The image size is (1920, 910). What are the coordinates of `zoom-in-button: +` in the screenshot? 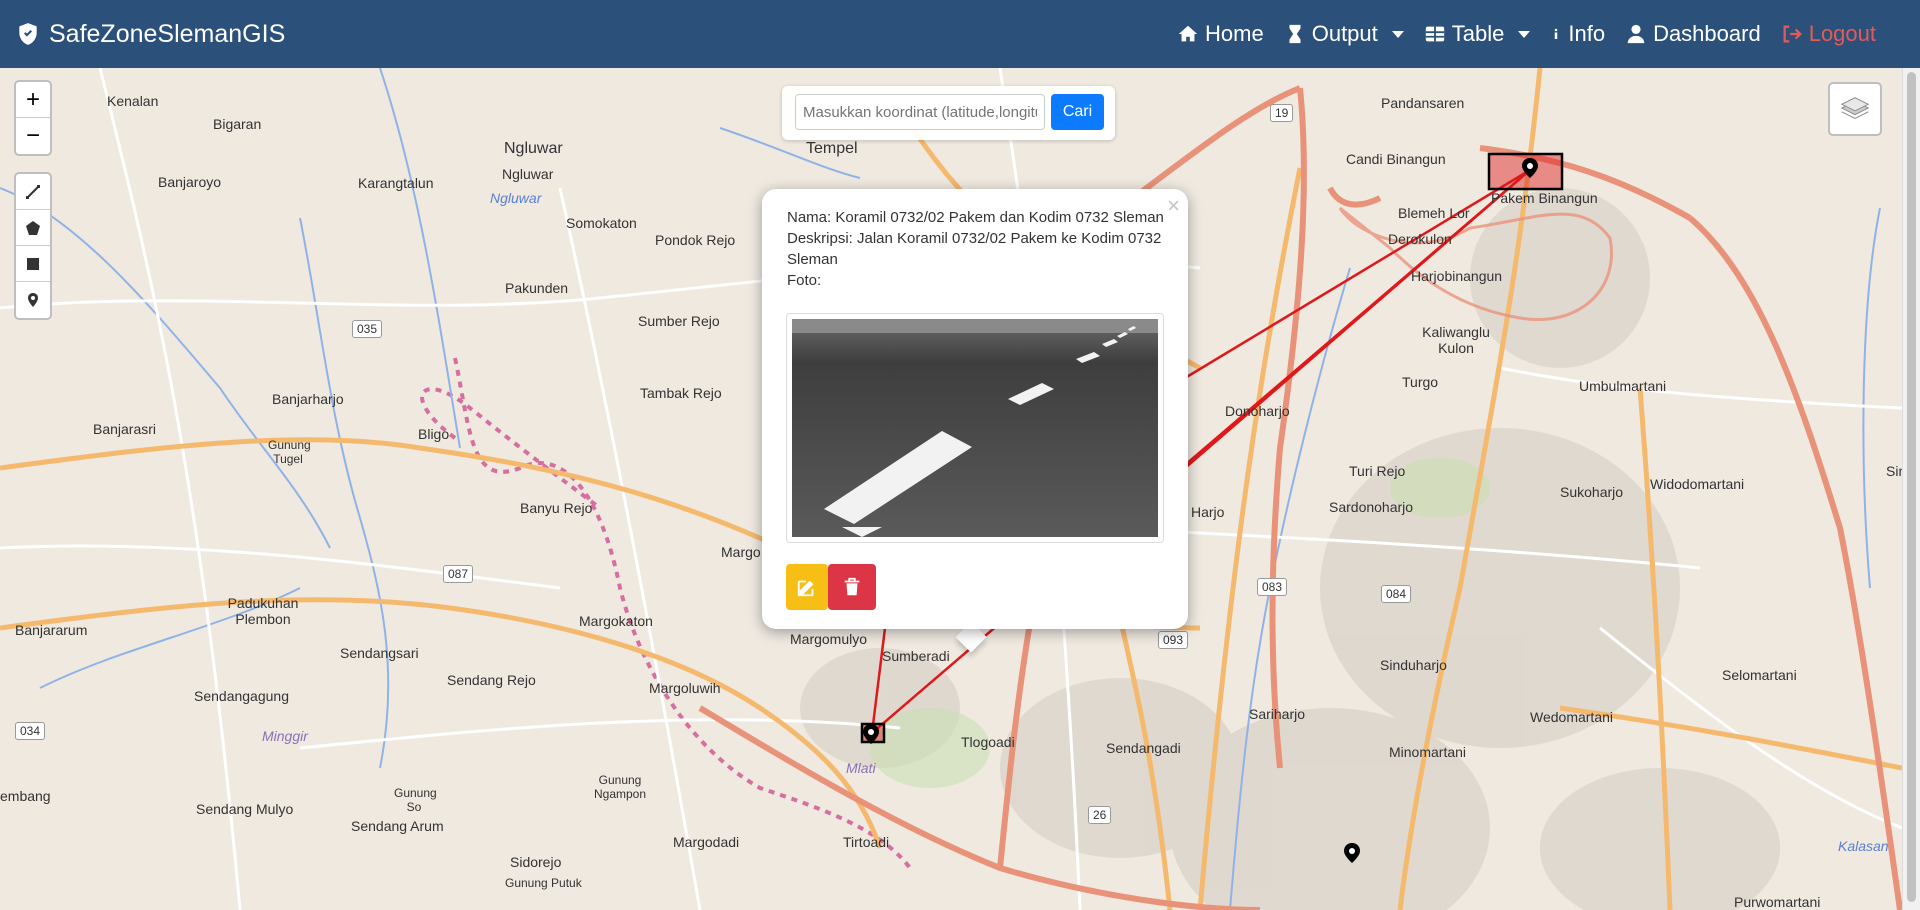 It's located at (33, 100).